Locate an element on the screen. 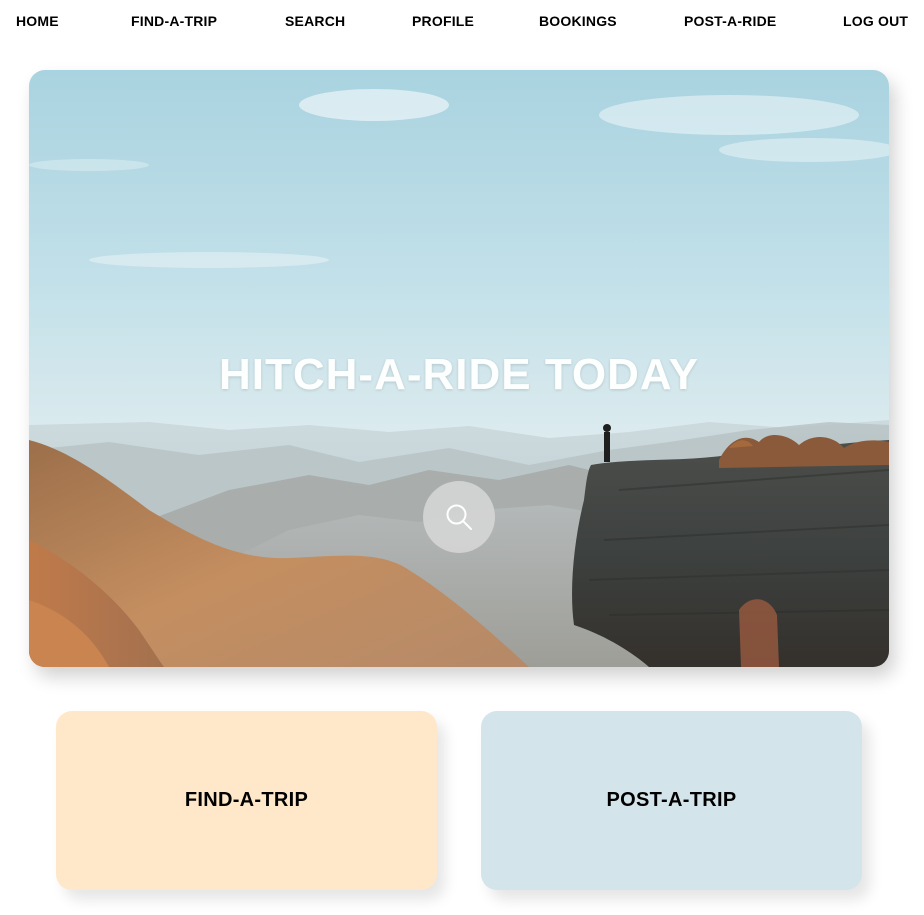 The image size is (924, 915). hero-search-button is located at coordinates (459, 517).